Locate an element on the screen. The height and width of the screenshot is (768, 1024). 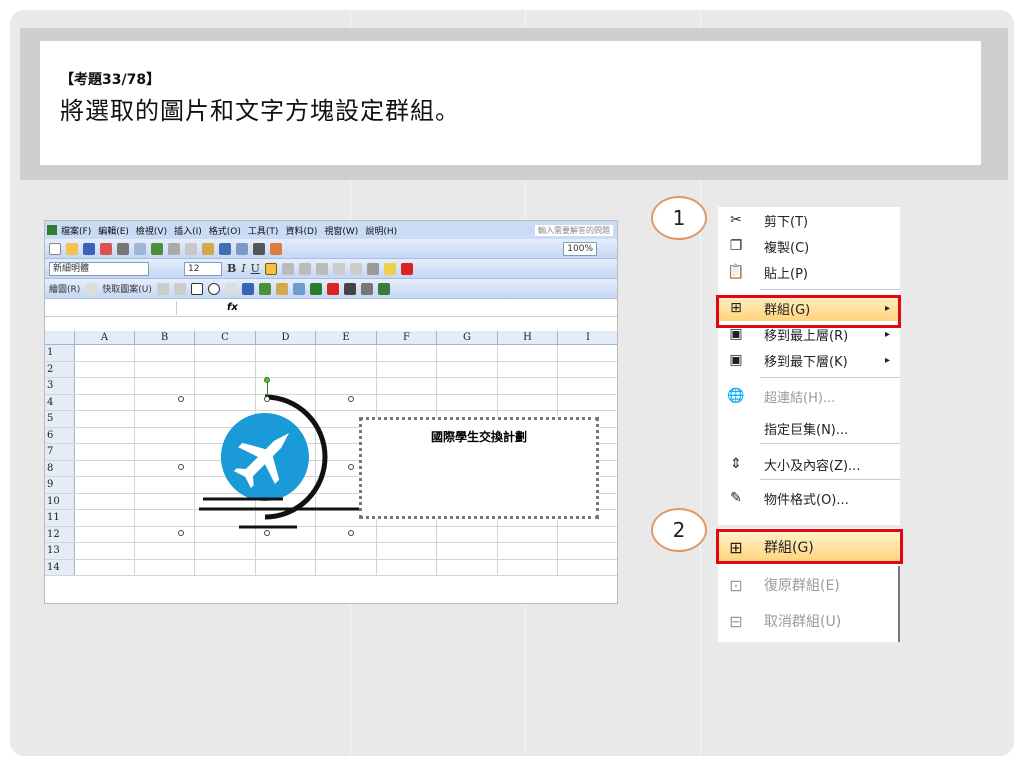
diagram-icon is located at coordinates (264, 288).